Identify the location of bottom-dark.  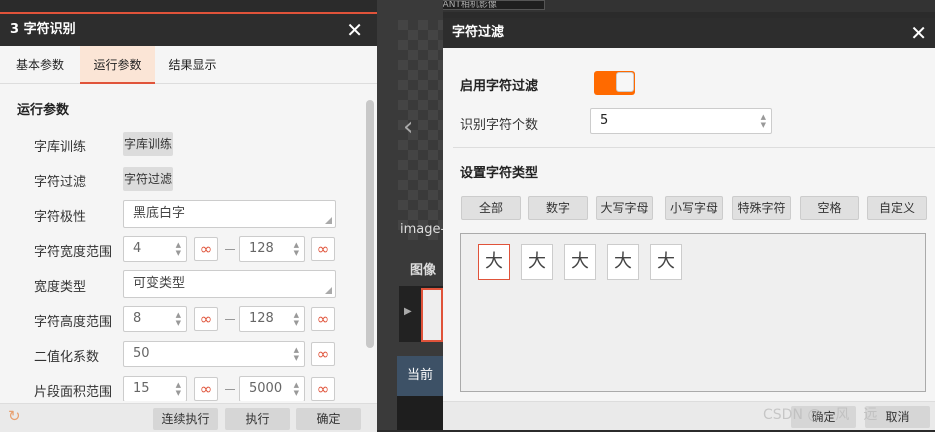
(420, 413).